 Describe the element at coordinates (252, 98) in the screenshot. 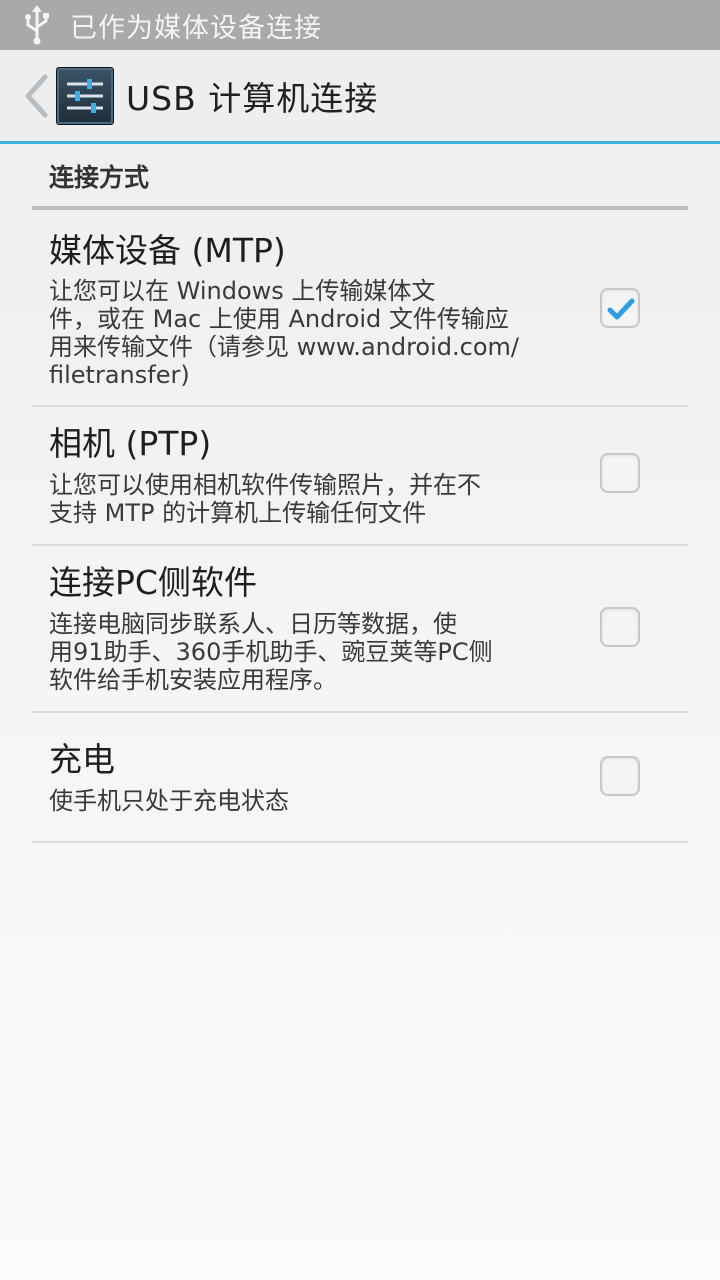

I see `page-title: USB 计算机连接` at that location.